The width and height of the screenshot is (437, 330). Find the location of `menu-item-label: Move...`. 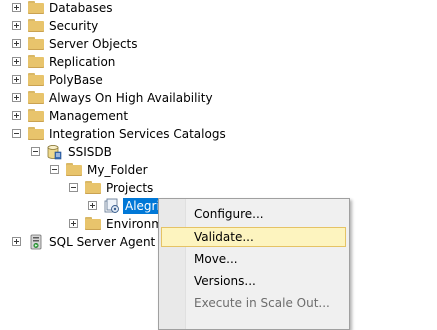

menu-item-label: Move... is located at coordinates (216, 259).